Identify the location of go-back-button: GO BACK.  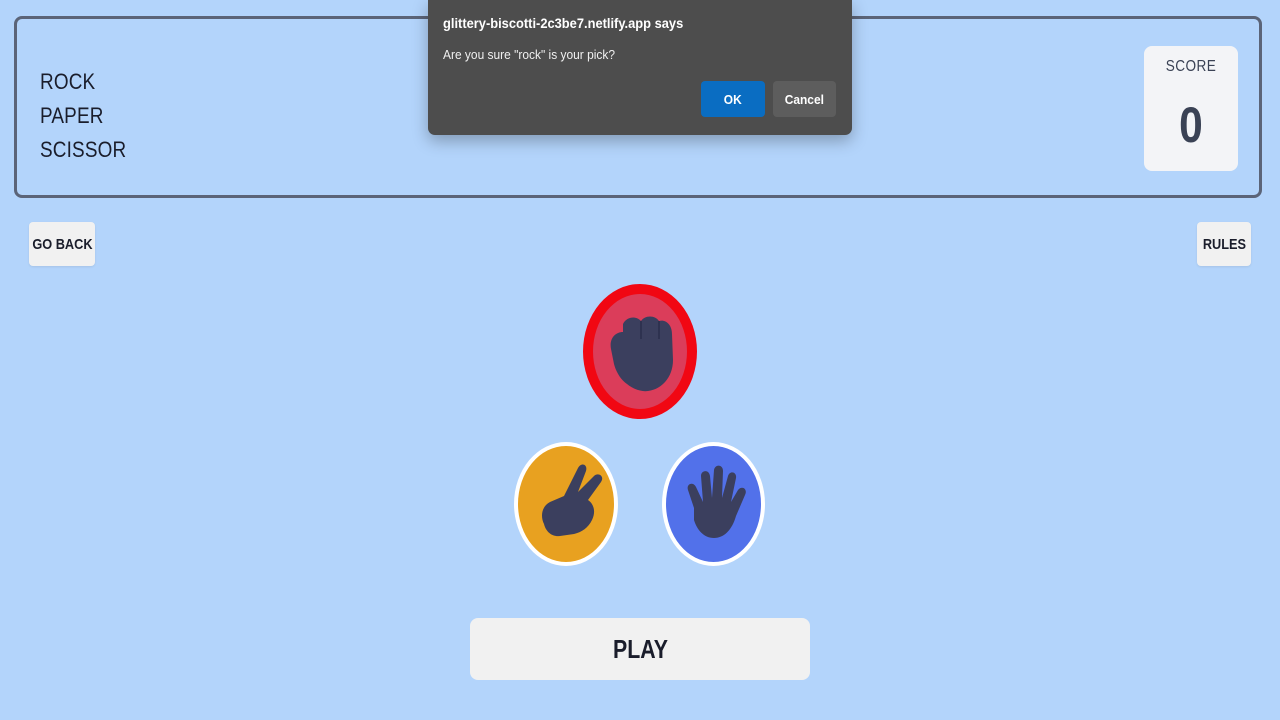
(62, 244).